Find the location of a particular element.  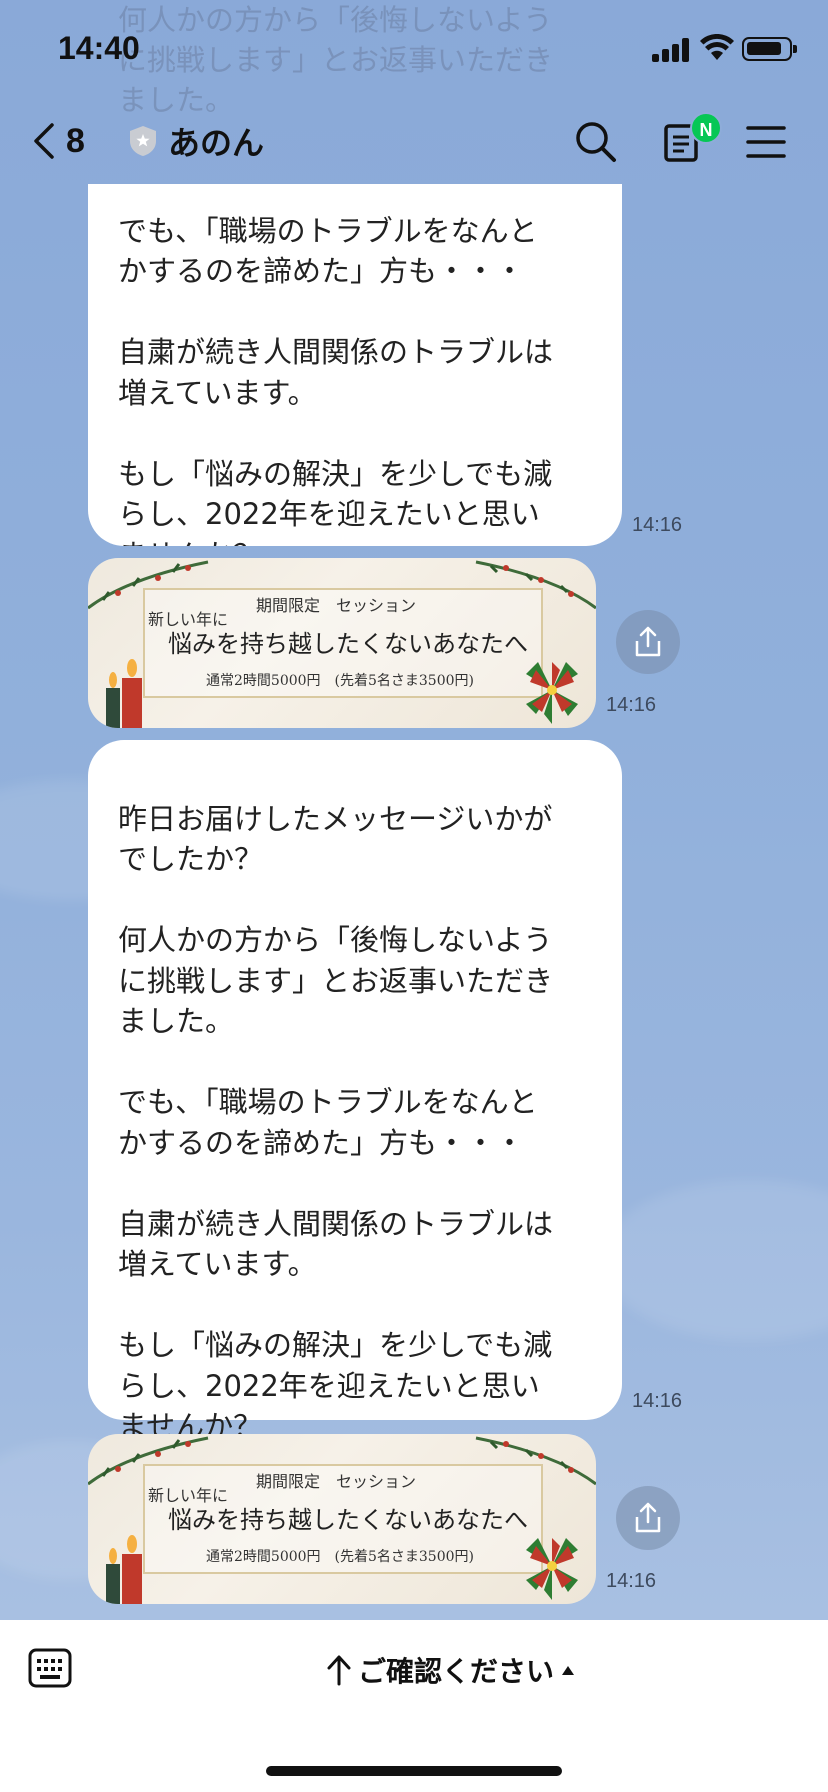

status-bar: 14:40 is located at coordinates (414, 50).